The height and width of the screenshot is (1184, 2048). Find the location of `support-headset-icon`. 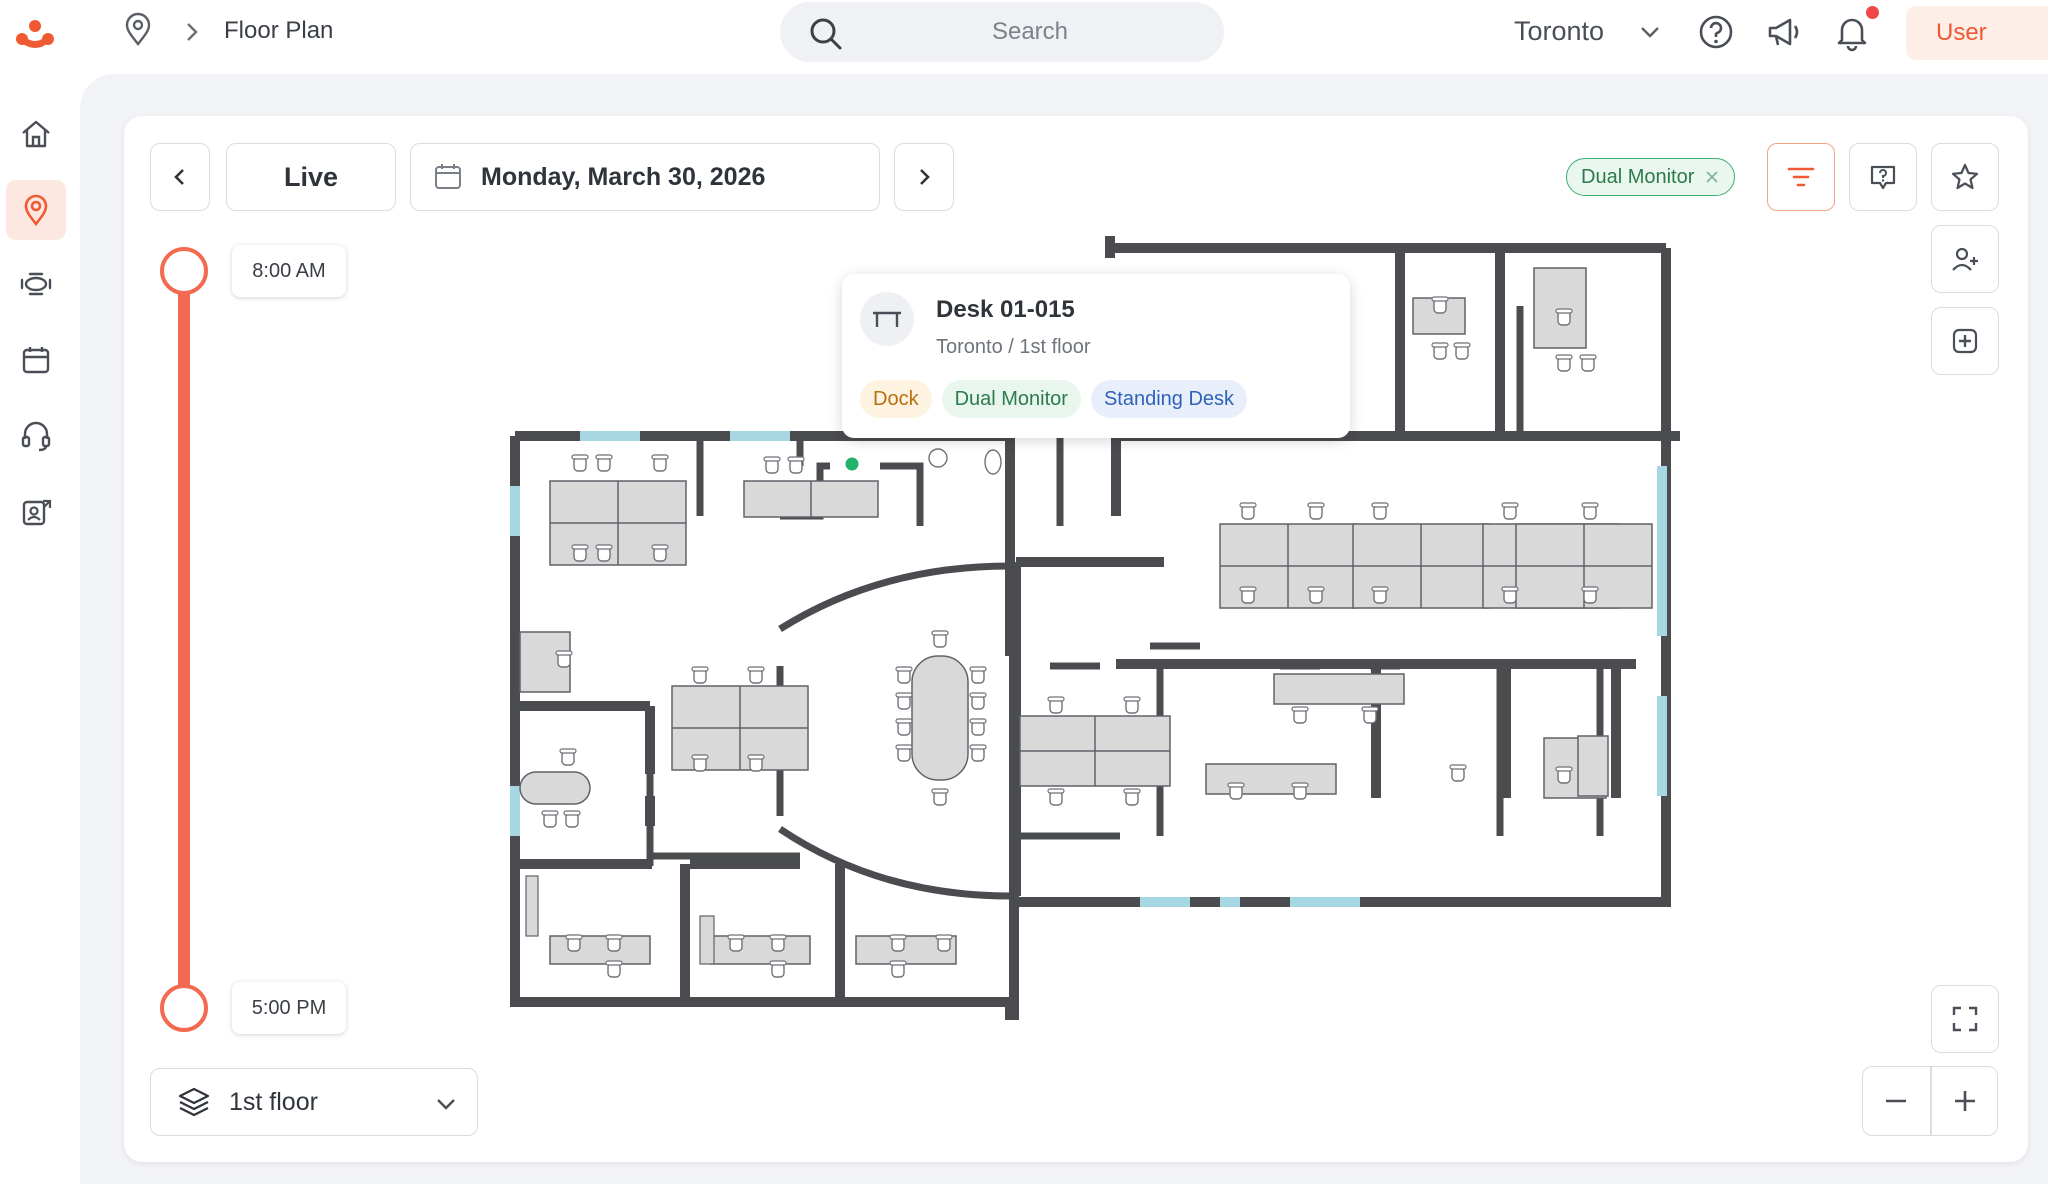

support-headset-icon is located at coordinates (36, 436).